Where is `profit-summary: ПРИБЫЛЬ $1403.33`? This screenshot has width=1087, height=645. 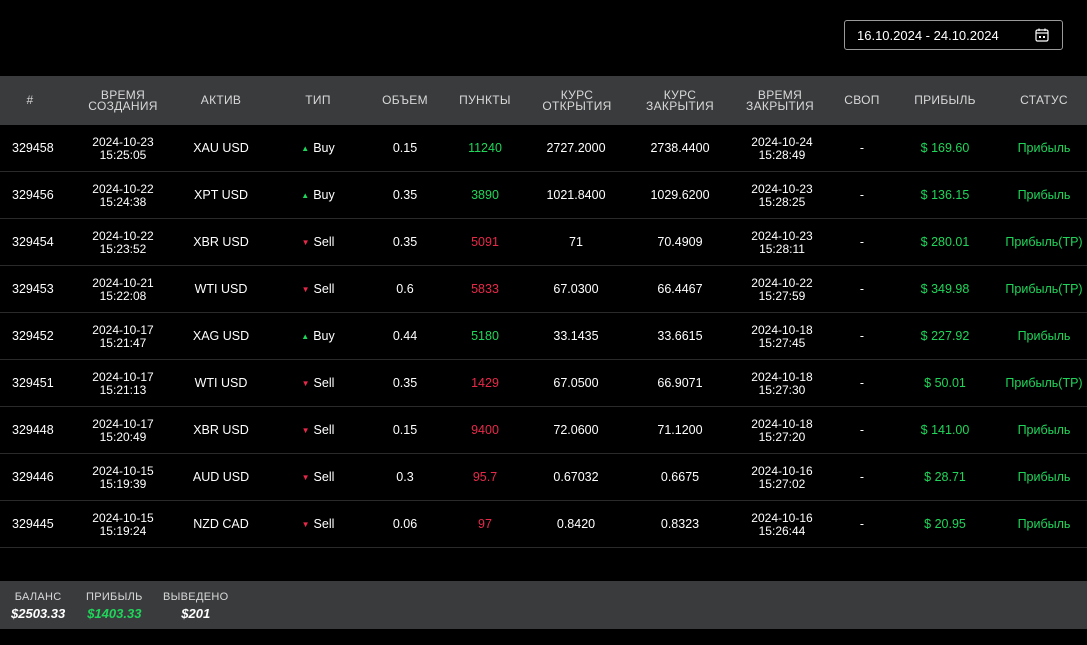 profit-summary: ПРИБЫЛЬ $1403.33 is located at coordinates (114, 606).